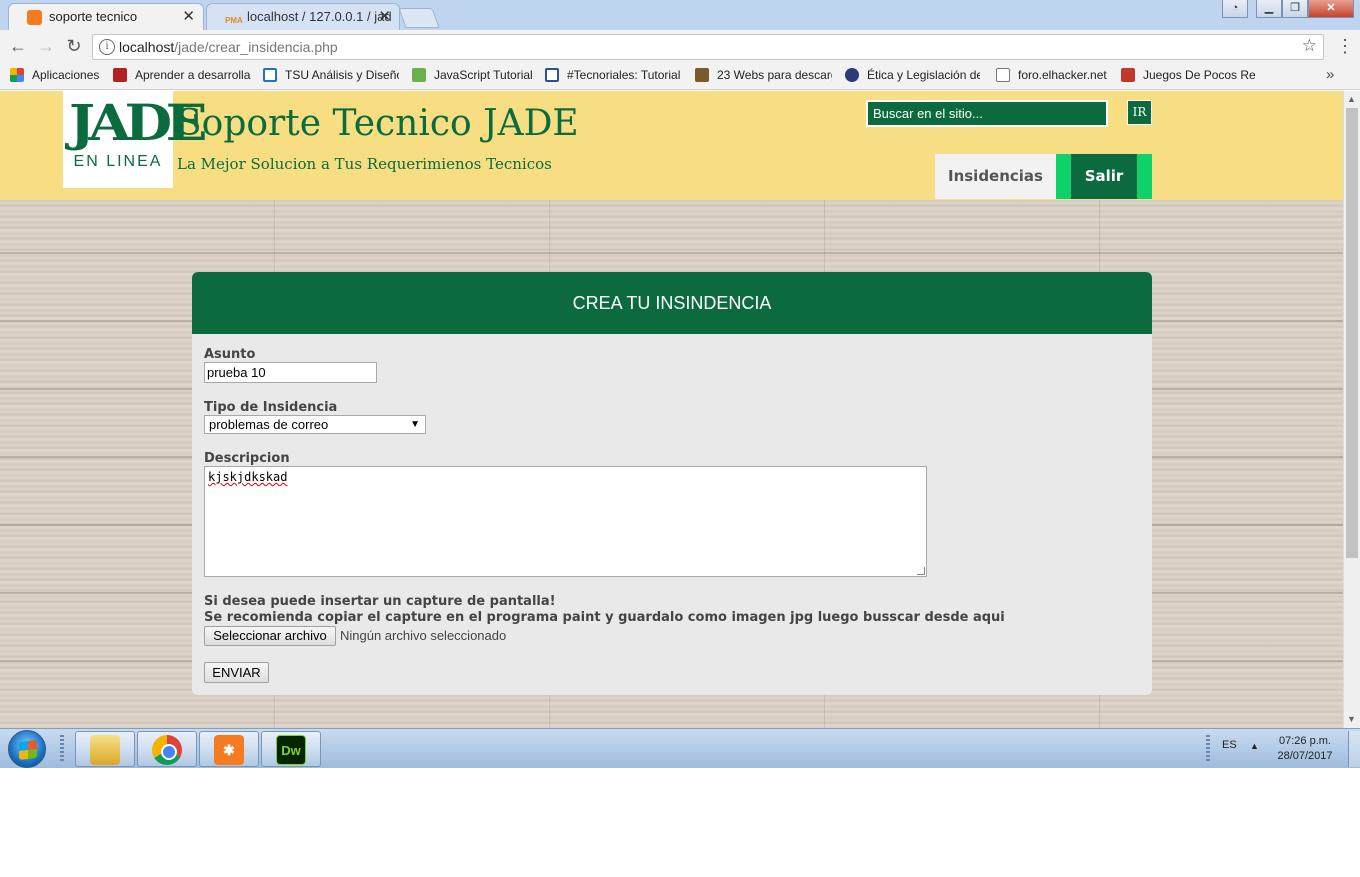 The height and width of the screenshot is (877, 1360). Describe the element at coordinates (107, 47) in the screenshot. I see `info-icon: i` at that location.